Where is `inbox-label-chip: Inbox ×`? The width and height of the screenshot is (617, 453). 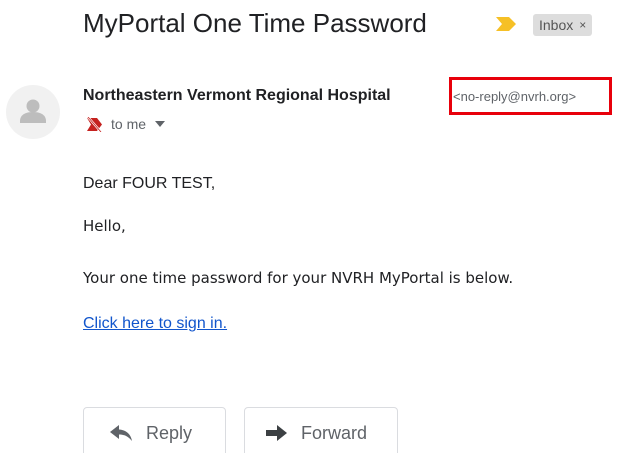 inbox-label-chip: Inbox × is located at coordinates (563, 25).